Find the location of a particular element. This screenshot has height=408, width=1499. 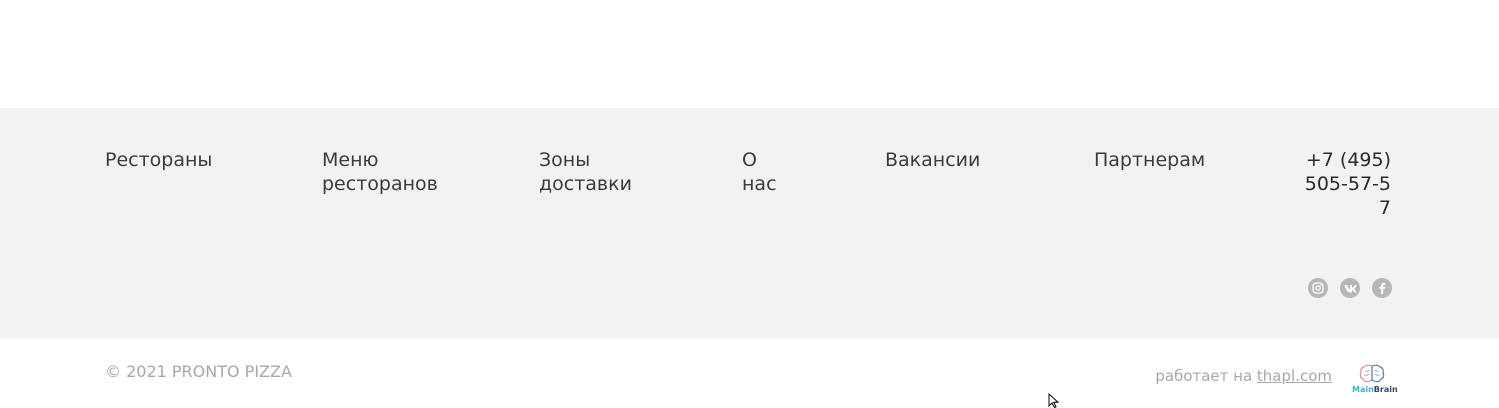

thapl-link: thapl.com is located at coordinates (1294, 376).